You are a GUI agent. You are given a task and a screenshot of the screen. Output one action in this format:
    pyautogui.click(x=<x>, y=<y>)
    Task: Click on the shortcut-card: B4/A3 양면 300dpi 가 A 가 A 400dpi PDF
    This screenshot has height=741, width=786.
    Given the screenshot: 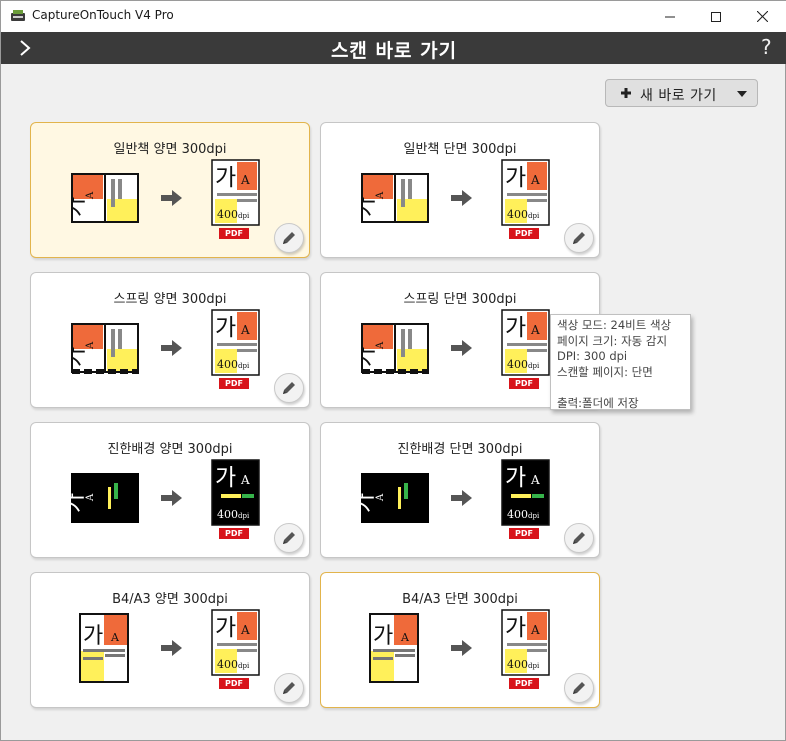 What is the action you would take?
    pyautogui.click(x=170, y=640)
    